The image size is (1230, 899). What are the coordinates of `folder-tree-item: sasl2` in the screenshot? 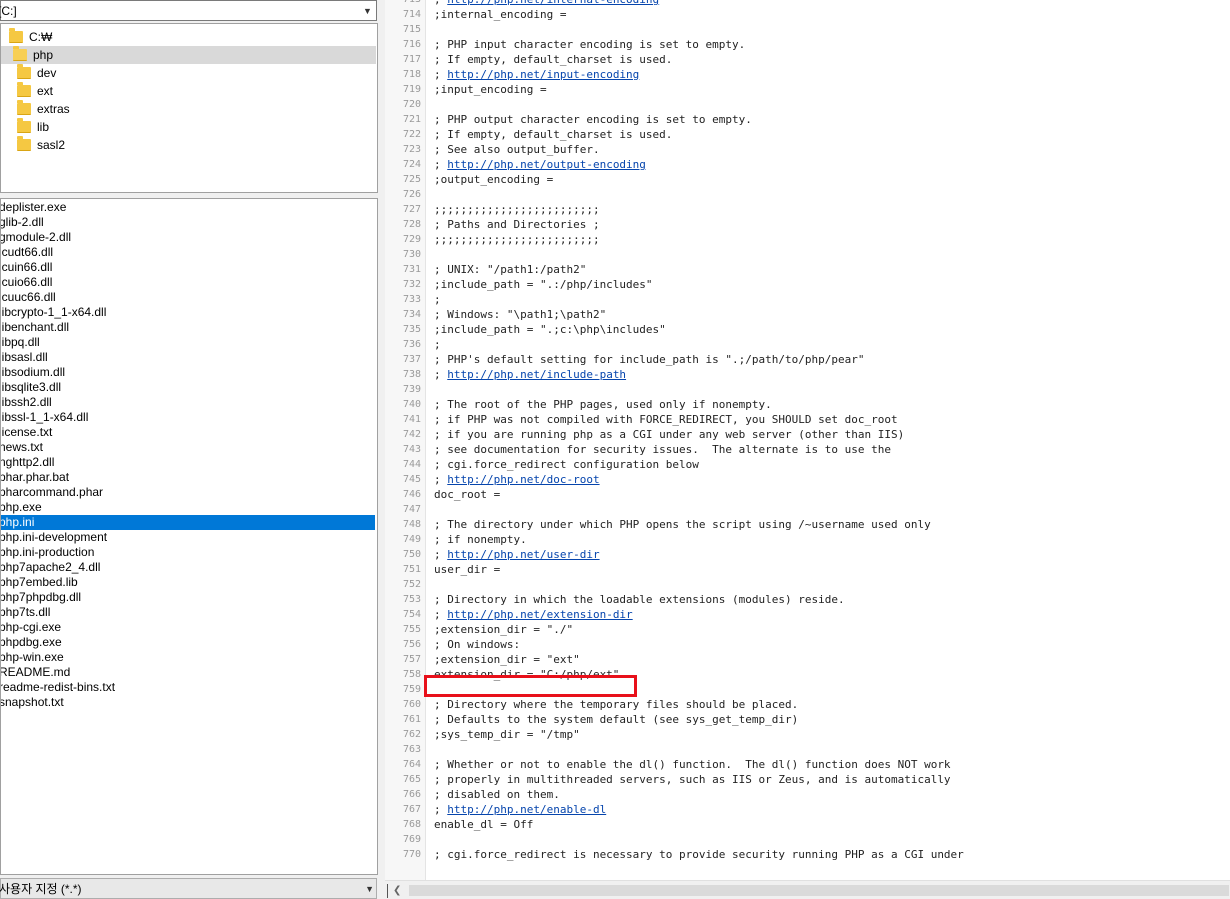 It's located at (33, 145).